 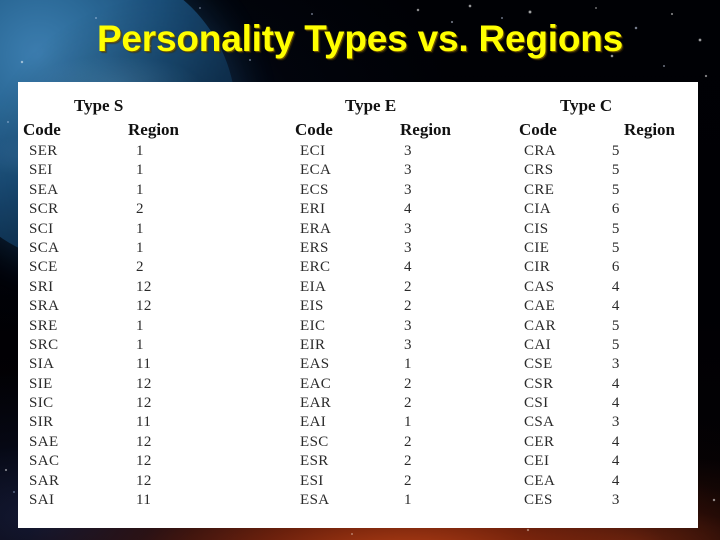 What do you see at coordinates (540, 306) in the screenshot?
I see `cell-code: CAE` at bounding box center [540, 306].